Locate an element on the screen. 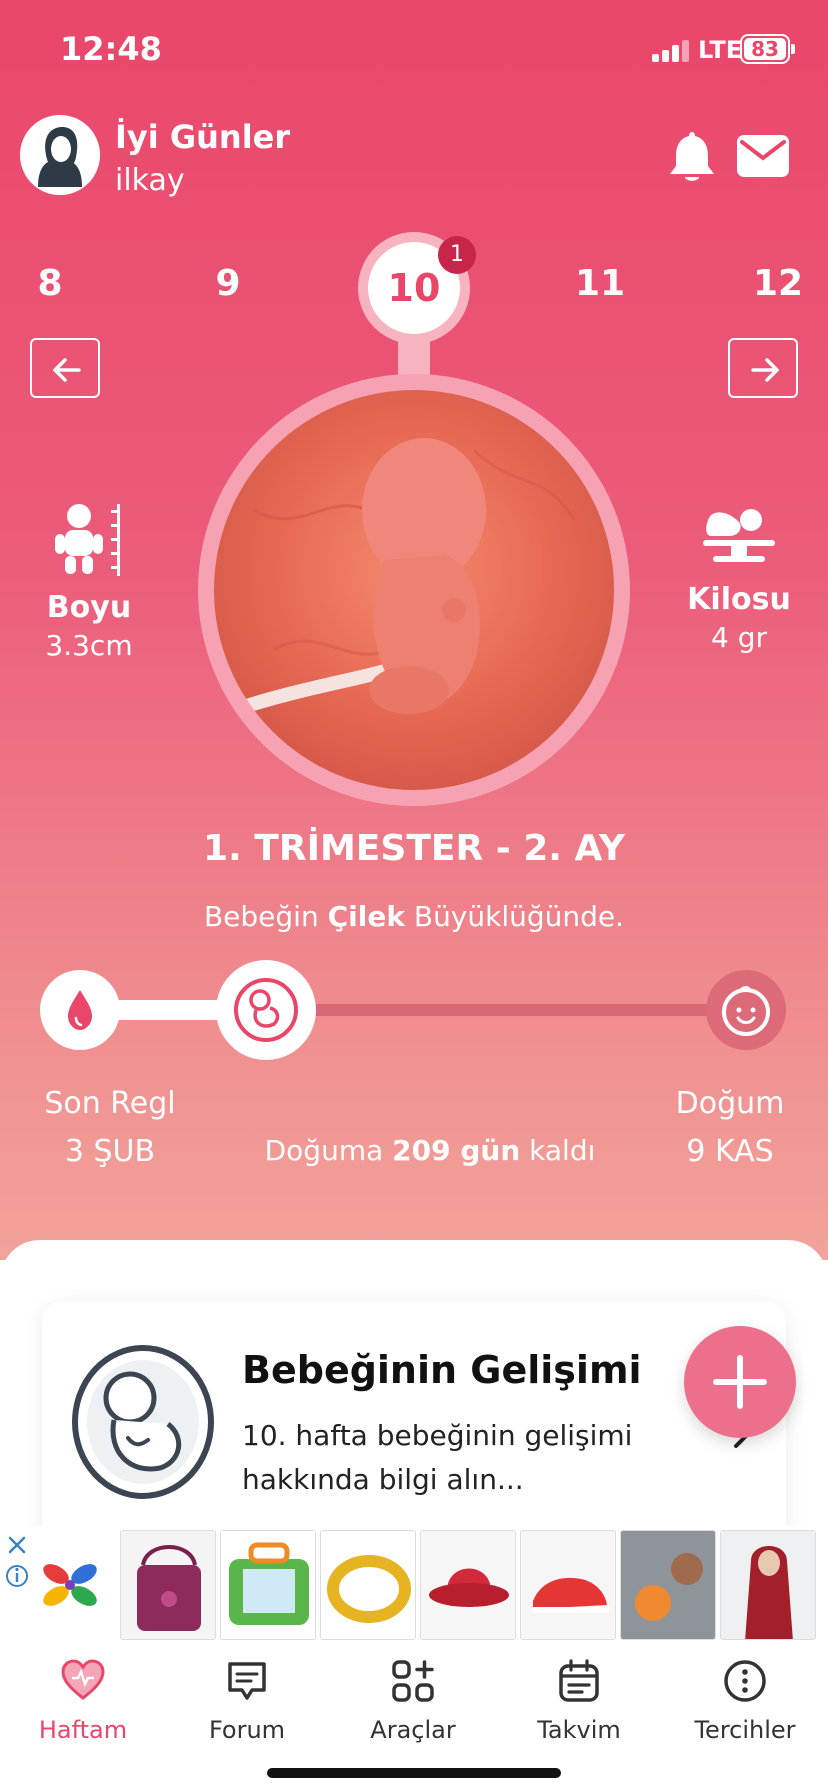 This screenshot has width=828, height=1792. nav-araclar: Araçlar is located at coordinates (413, 1701).